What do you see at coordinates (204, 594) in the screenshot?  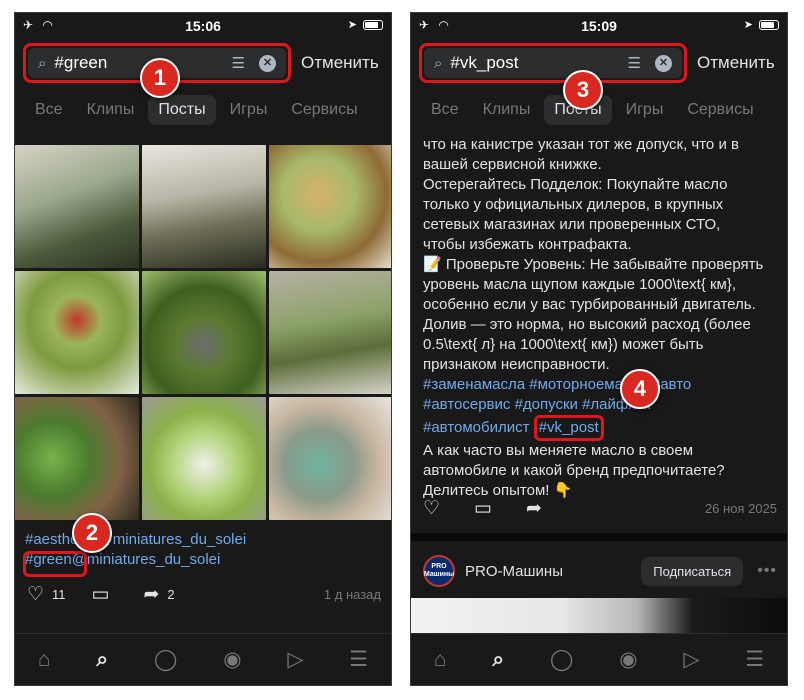 I see `post-actions: ♡ 11 ▭ ➦ 2 1 д назад` at bounding box center [204, 594].